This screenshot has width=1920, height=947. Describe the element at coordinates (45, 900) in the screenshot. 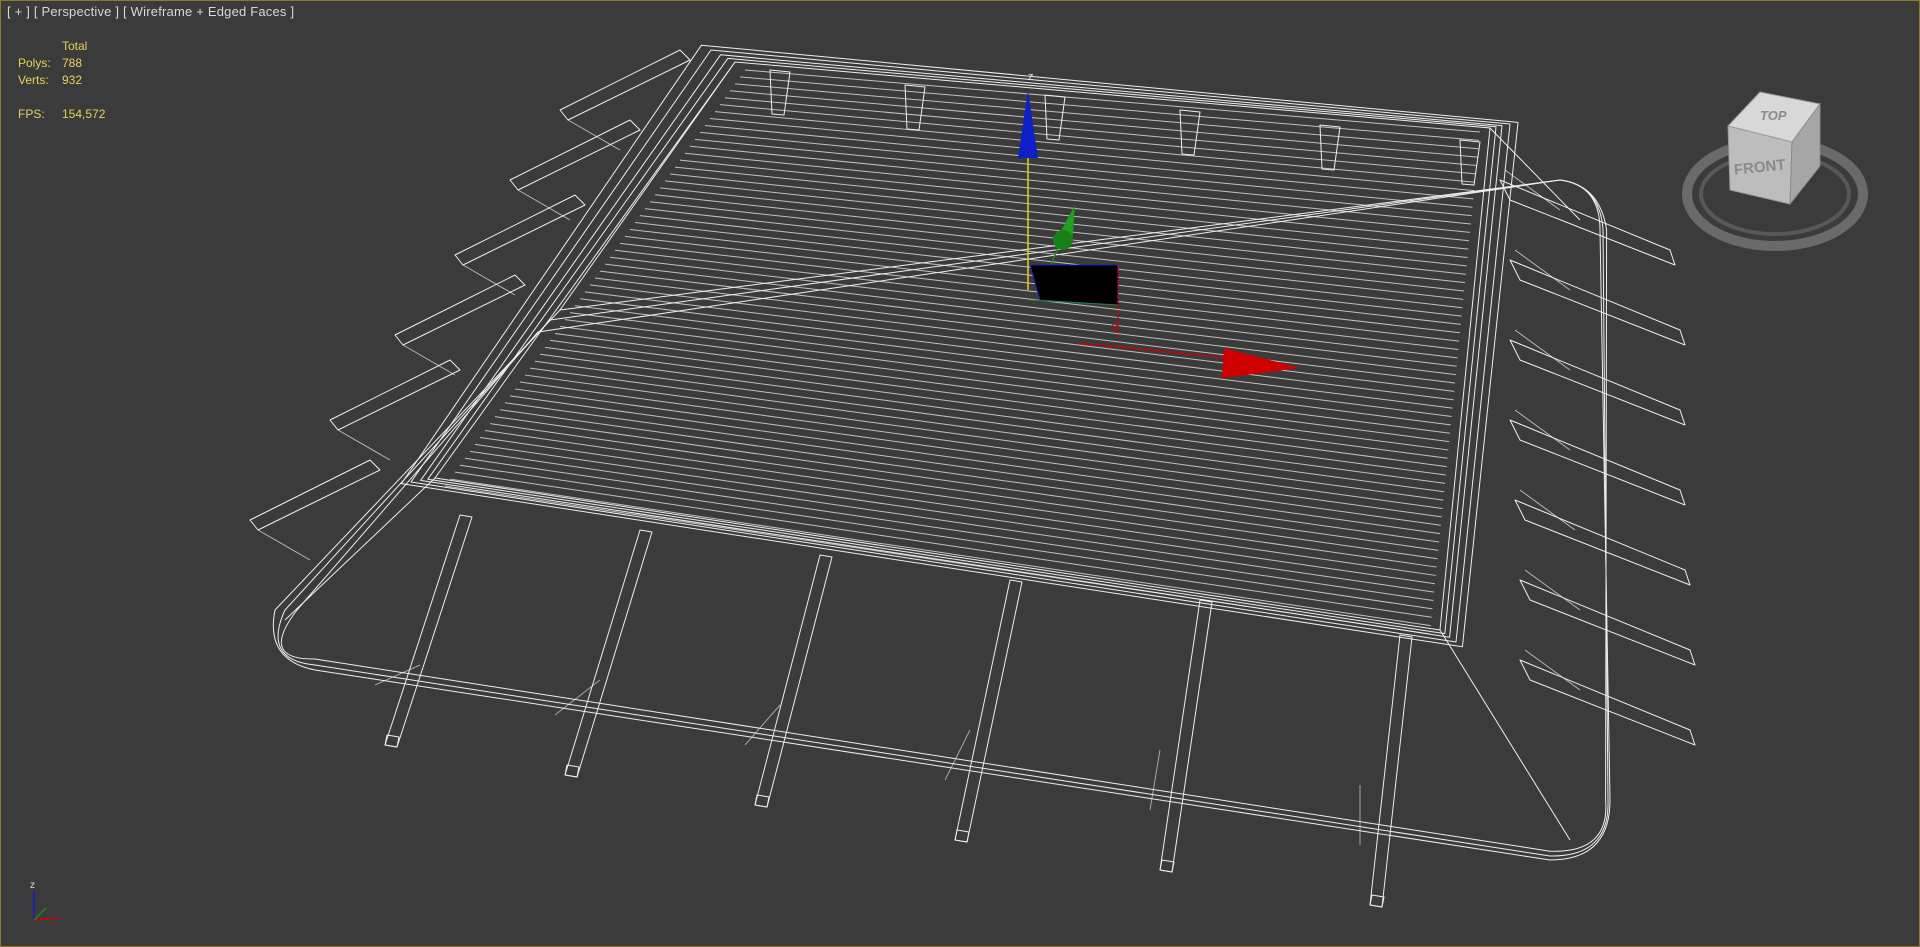

I see `corner-axis-tripod: z` at that location.